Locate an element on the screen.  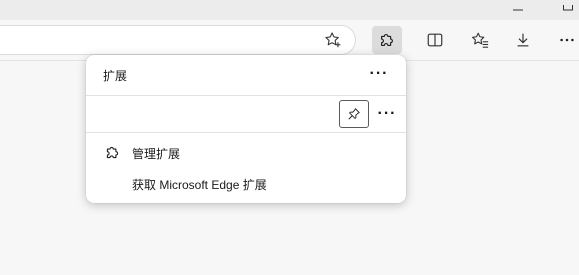
title-bar is located at coordinates (289, 10).